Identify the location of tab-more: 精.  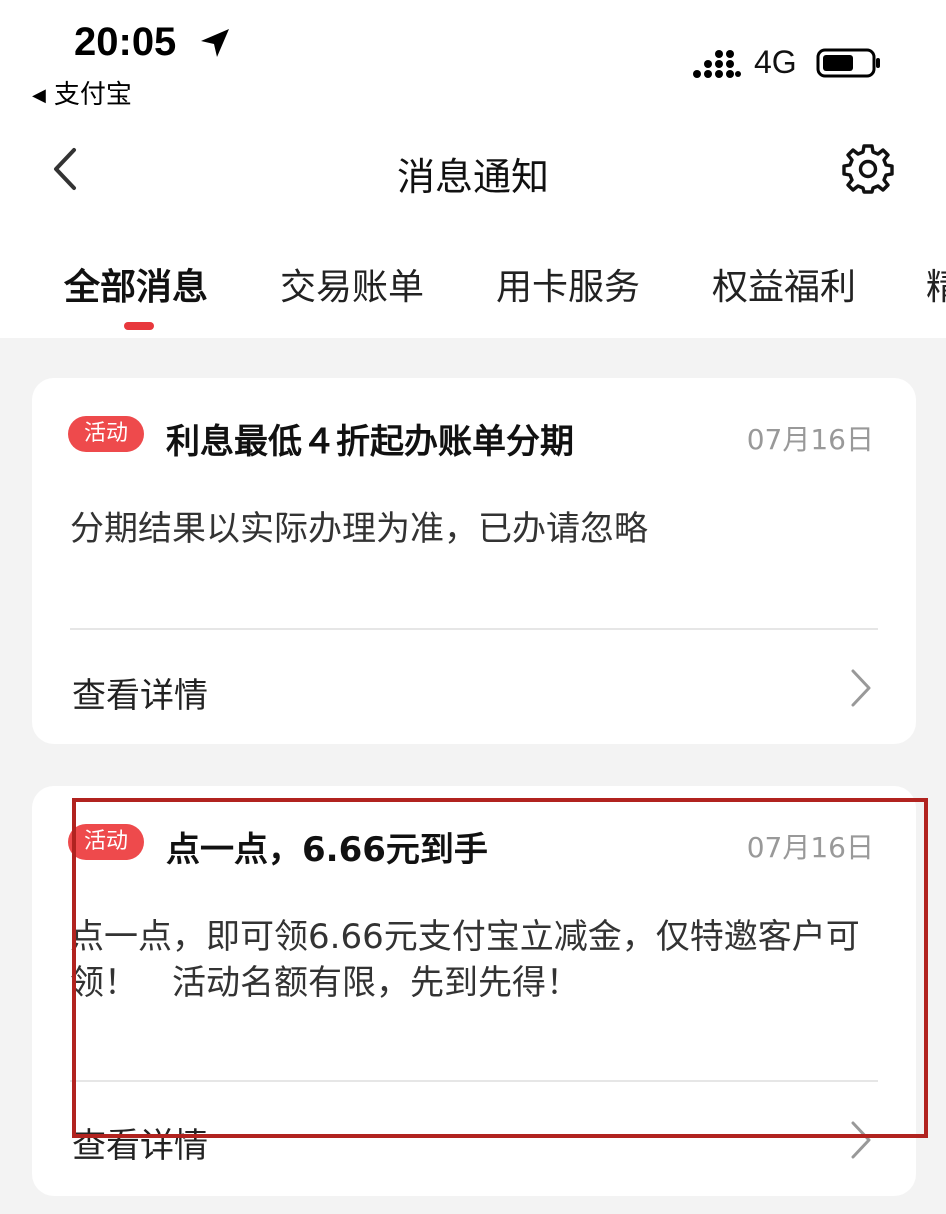
(936, 284).